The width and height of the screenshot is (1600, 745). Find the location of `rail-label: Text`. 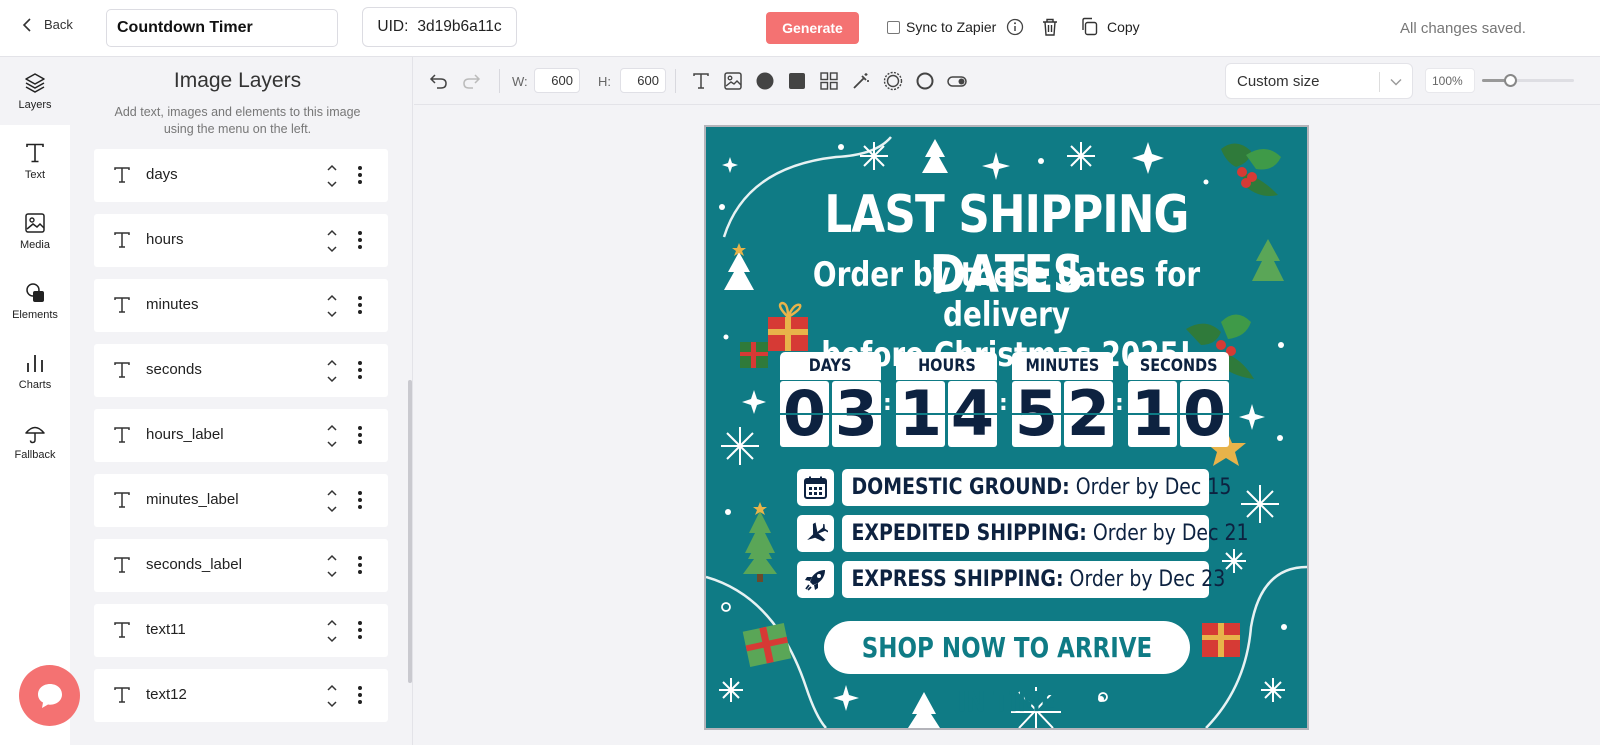

rail-label: Text is located at coordinates (35, 174).